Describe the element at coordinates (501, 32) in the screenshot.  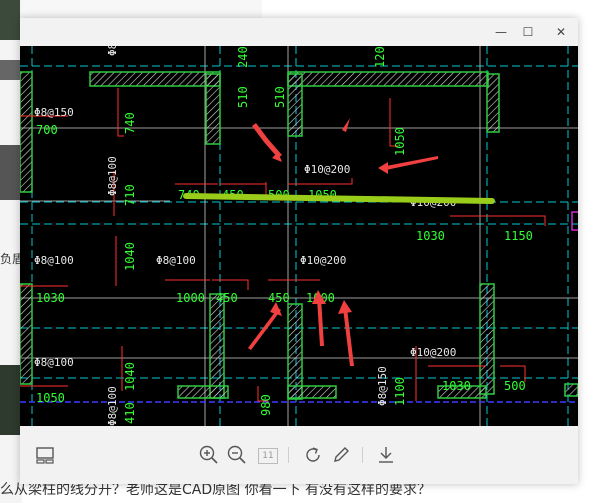
I see `minimize-button: —` at that location.